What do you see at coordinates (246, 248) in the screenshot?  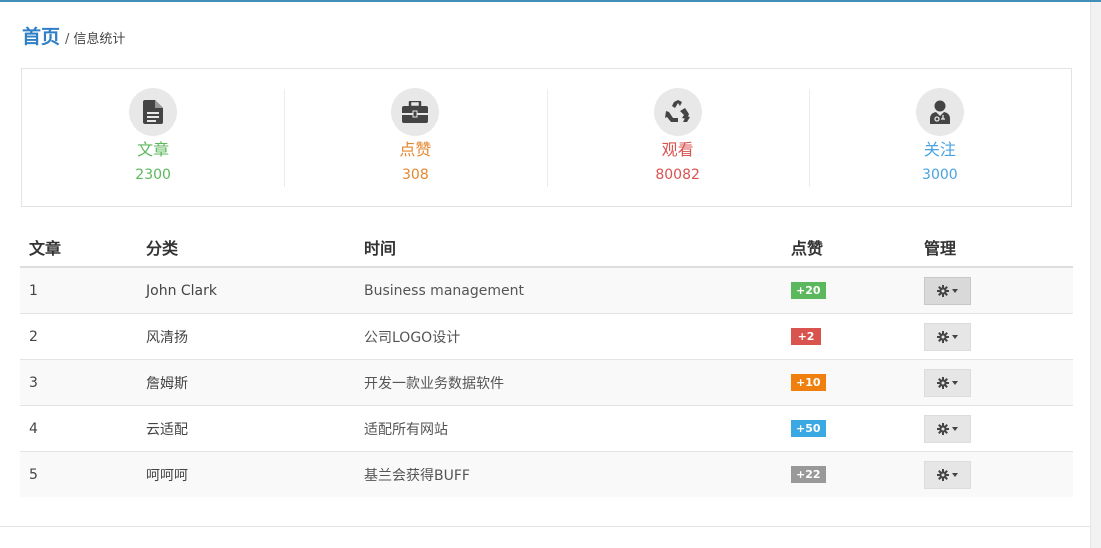 I see `column-header: 分类` at bounding box center [246, 248].